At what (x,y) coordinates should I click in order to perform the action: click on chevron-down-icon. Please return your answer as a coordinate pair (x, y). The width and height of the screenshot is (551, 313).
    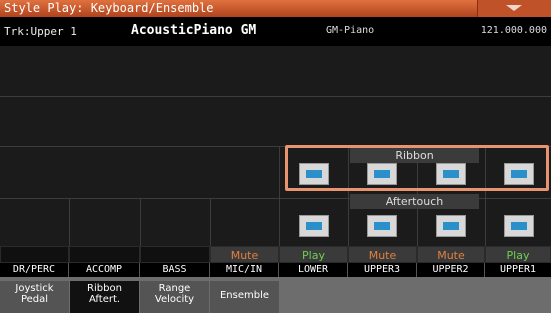
    Looking at the image, I should click on (514, 8).